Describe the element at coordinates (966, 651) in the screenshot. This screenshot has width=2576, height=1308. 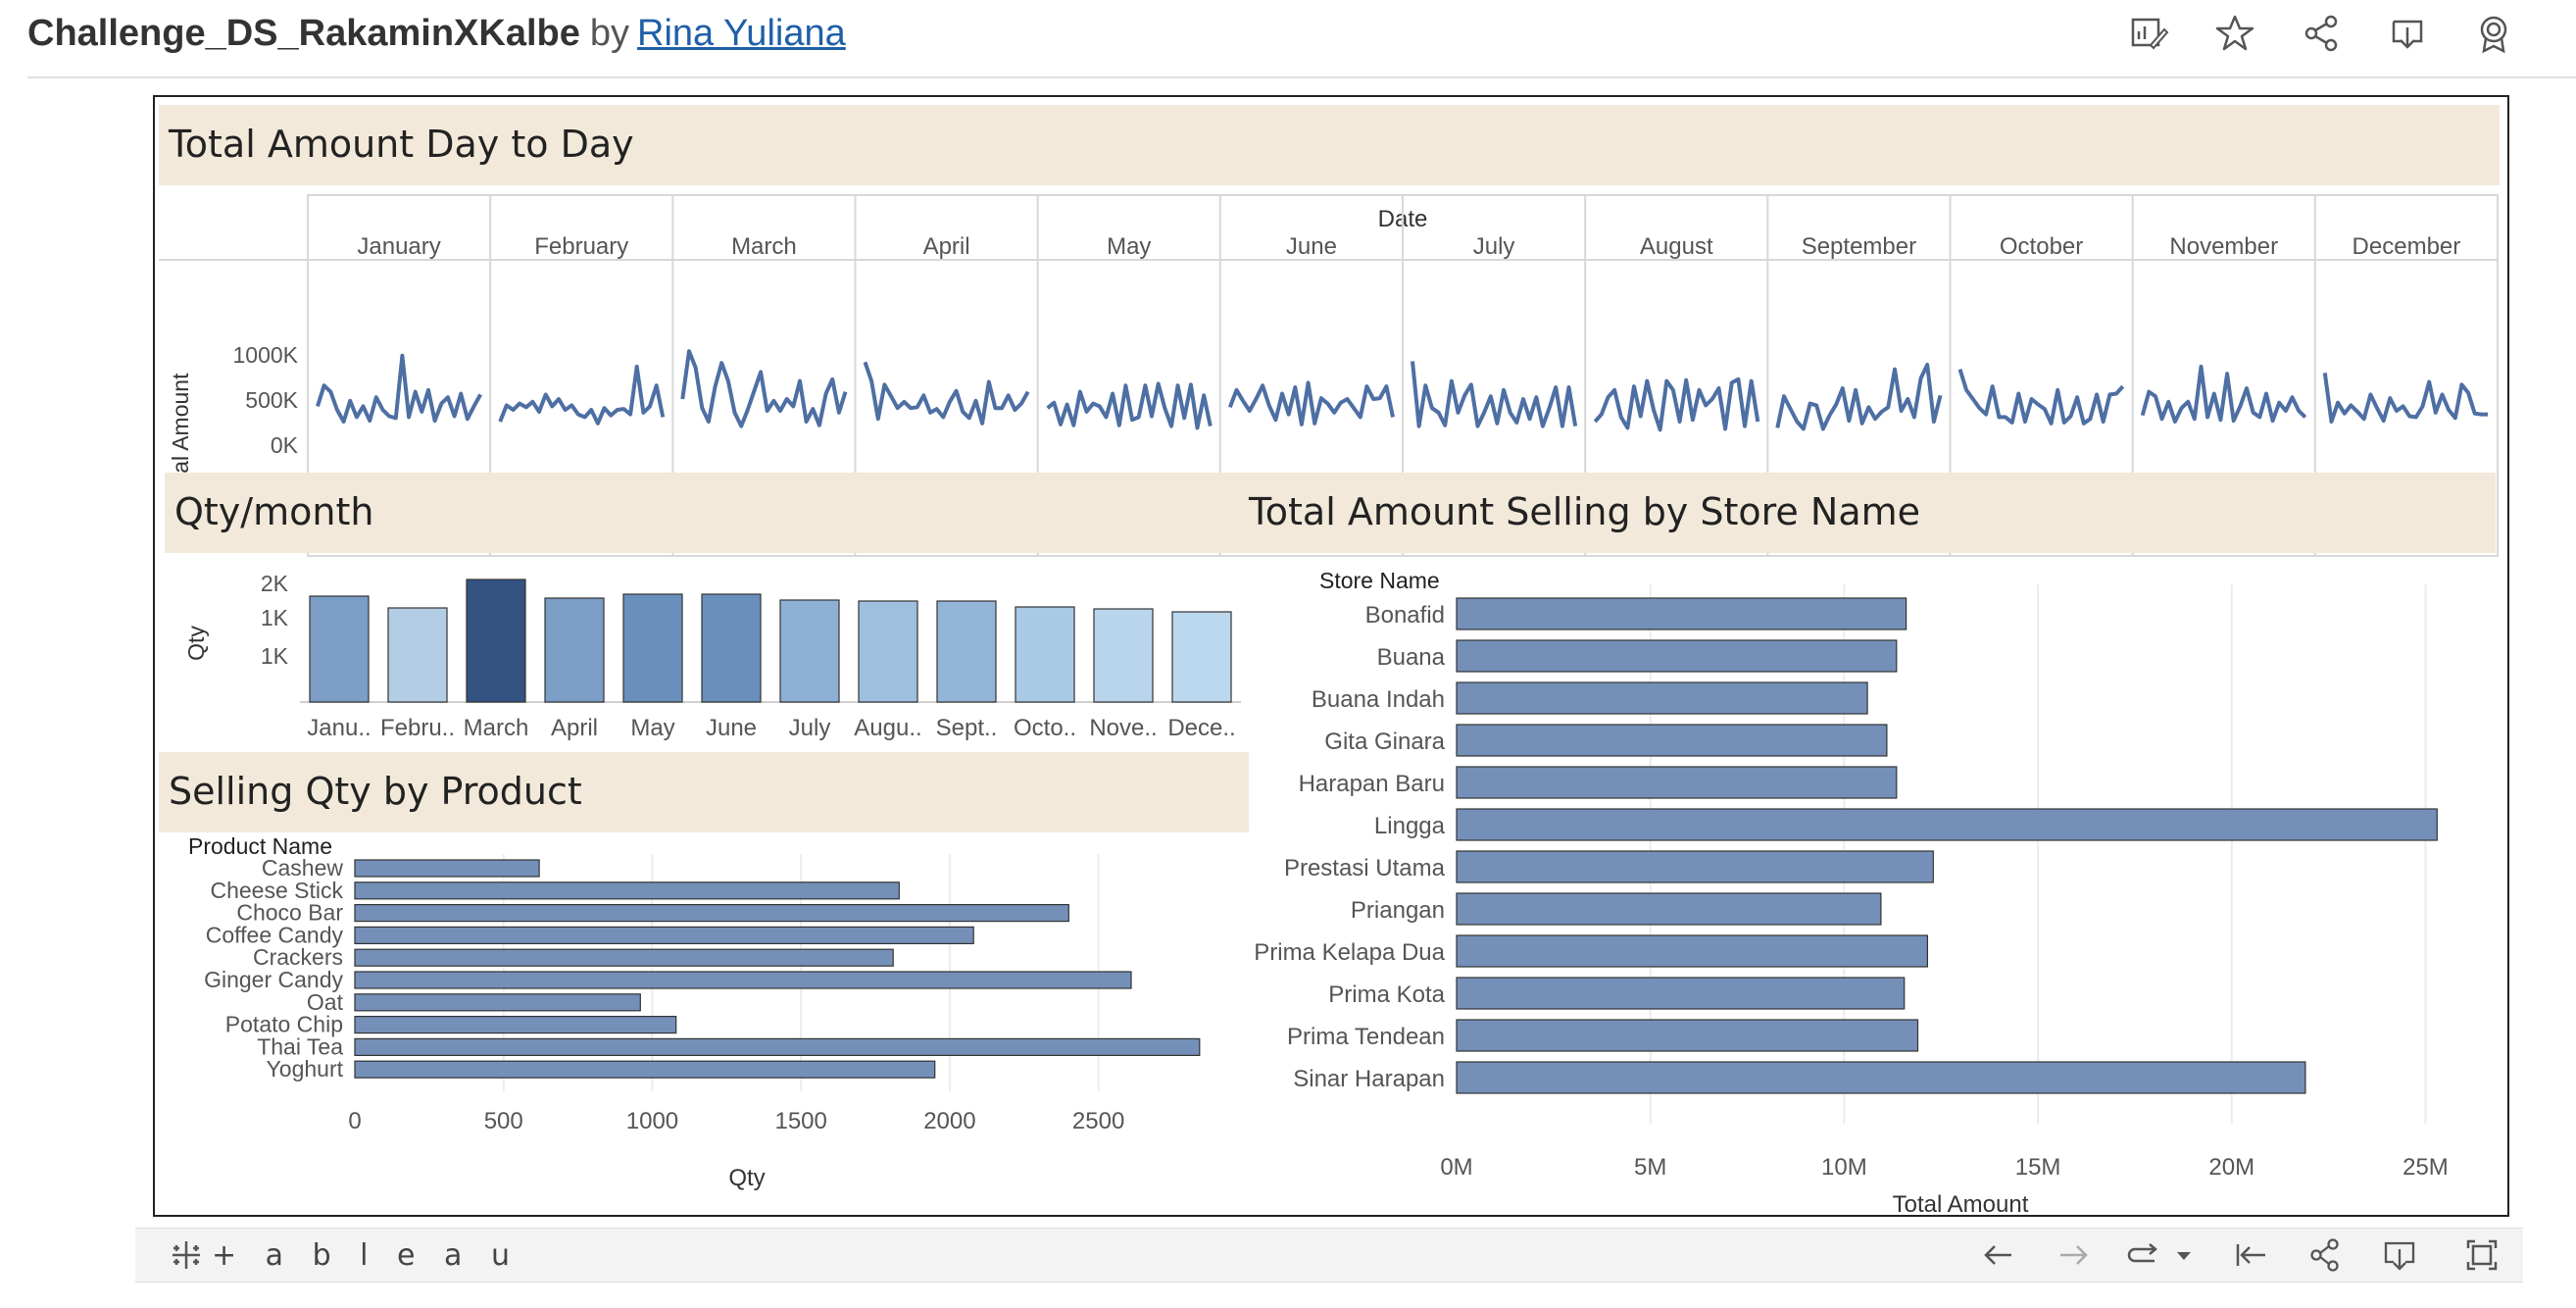
I see `bar-sept` at that location.